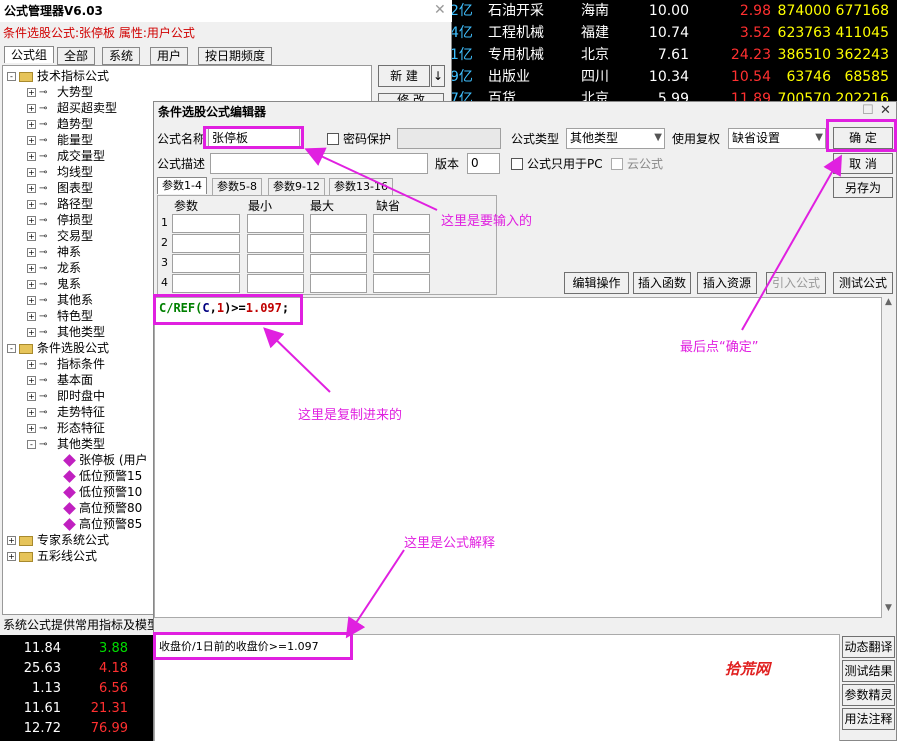 The width and height of the screenshot is (897, 741). What do you see at coordinates (615, 138) in the screenshot?
I see `formula-type-select: 其他类型 ▼` at bounding box center [615, 138].